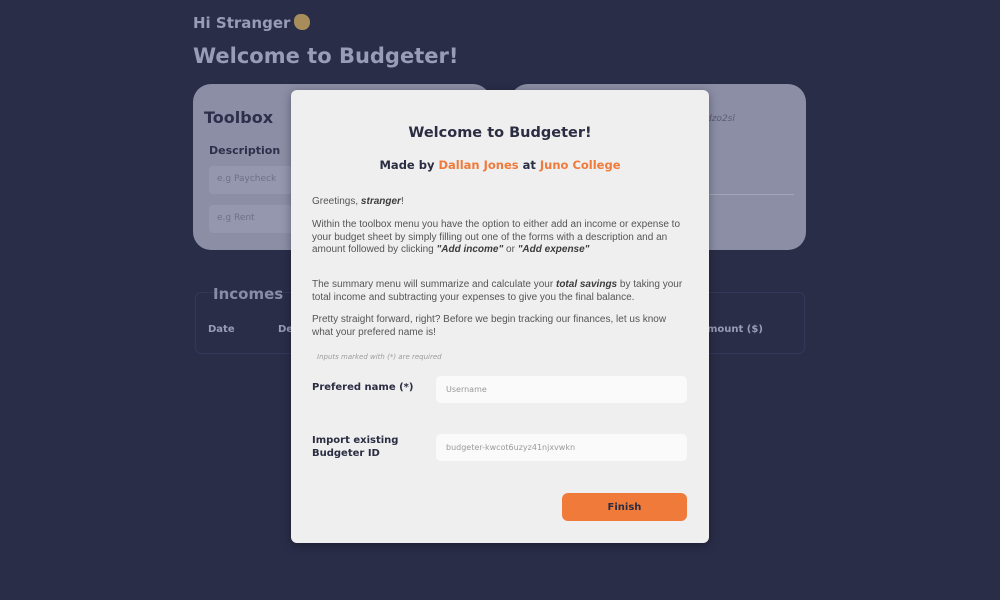  Describe the element at coordinates (302, 22) in the screenshot. I see `waving-hand-icon` at that location.